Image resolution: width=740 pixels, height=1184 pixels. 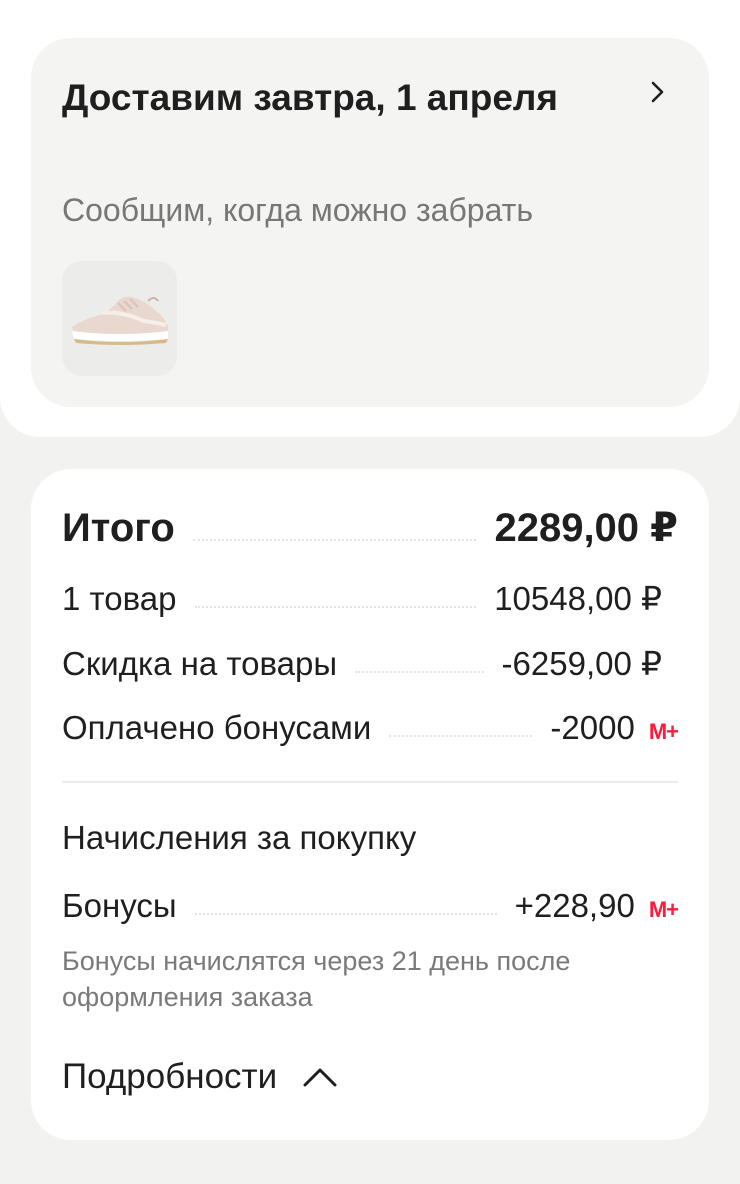 What do you see at coordinates (320, 1077) in the screenshot?
I see `chevron-up-icon` at bounding box center [320, 1077].